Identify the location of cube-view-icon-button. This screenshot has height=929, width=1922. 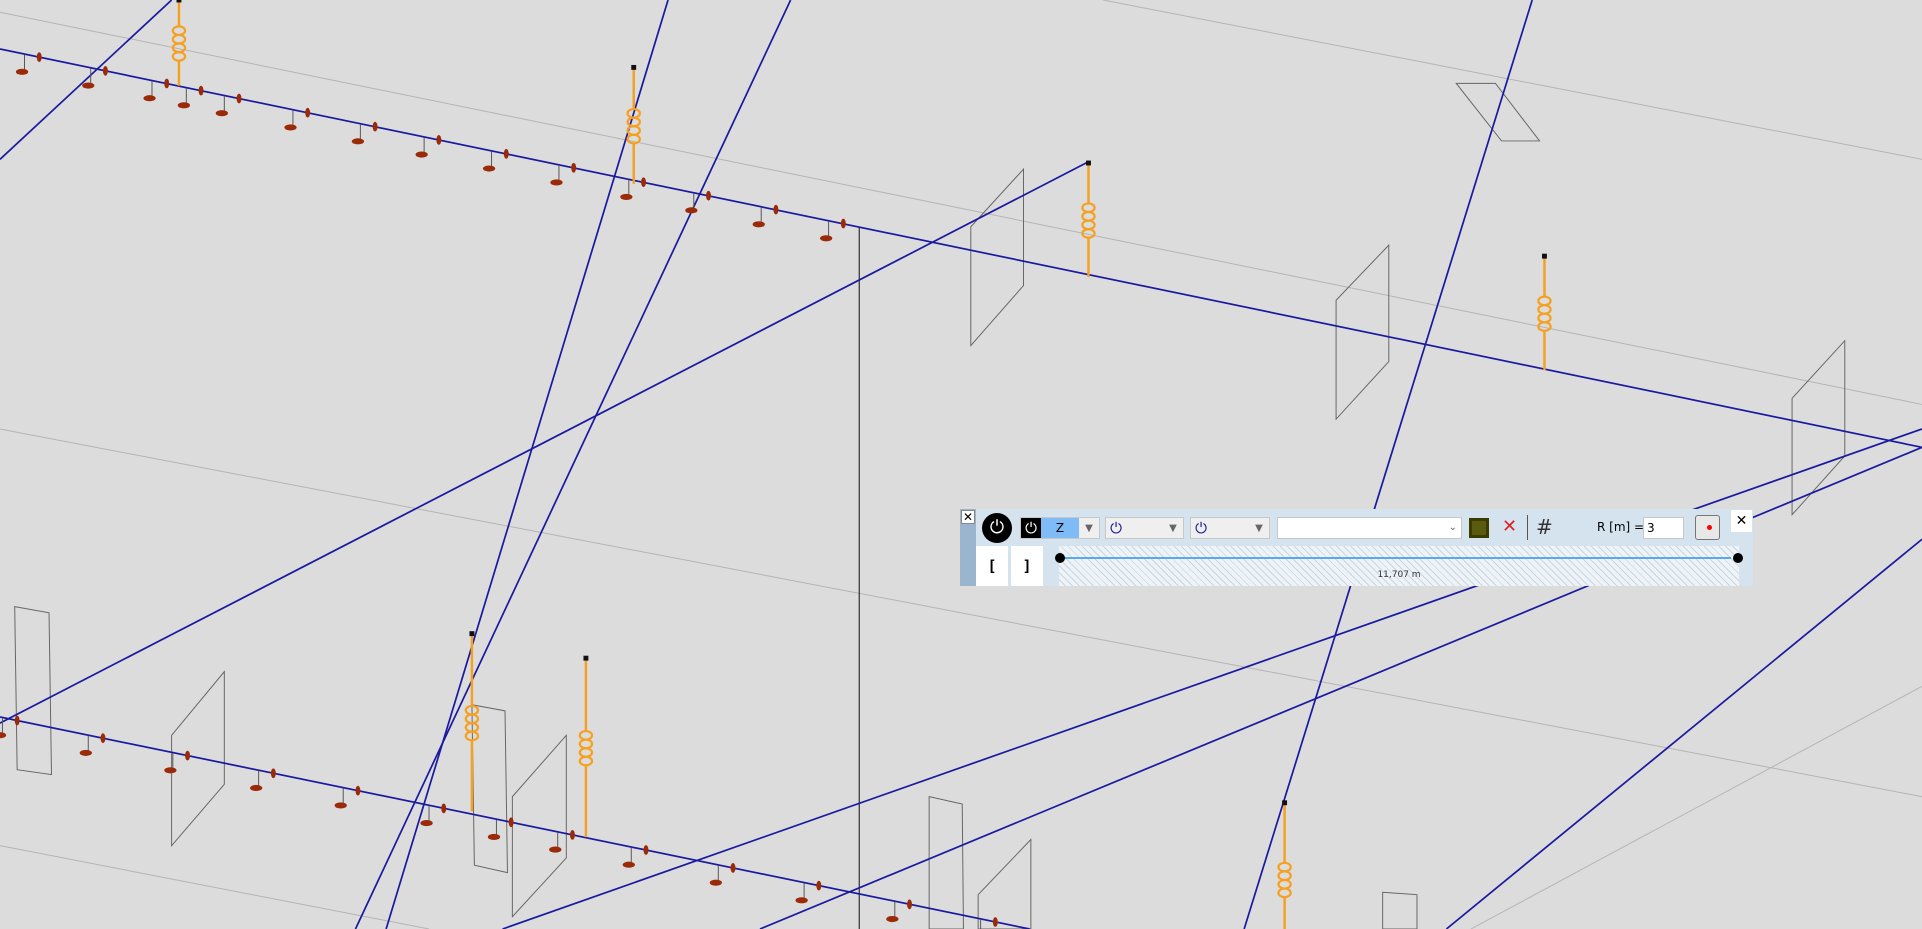
(1707, 527).